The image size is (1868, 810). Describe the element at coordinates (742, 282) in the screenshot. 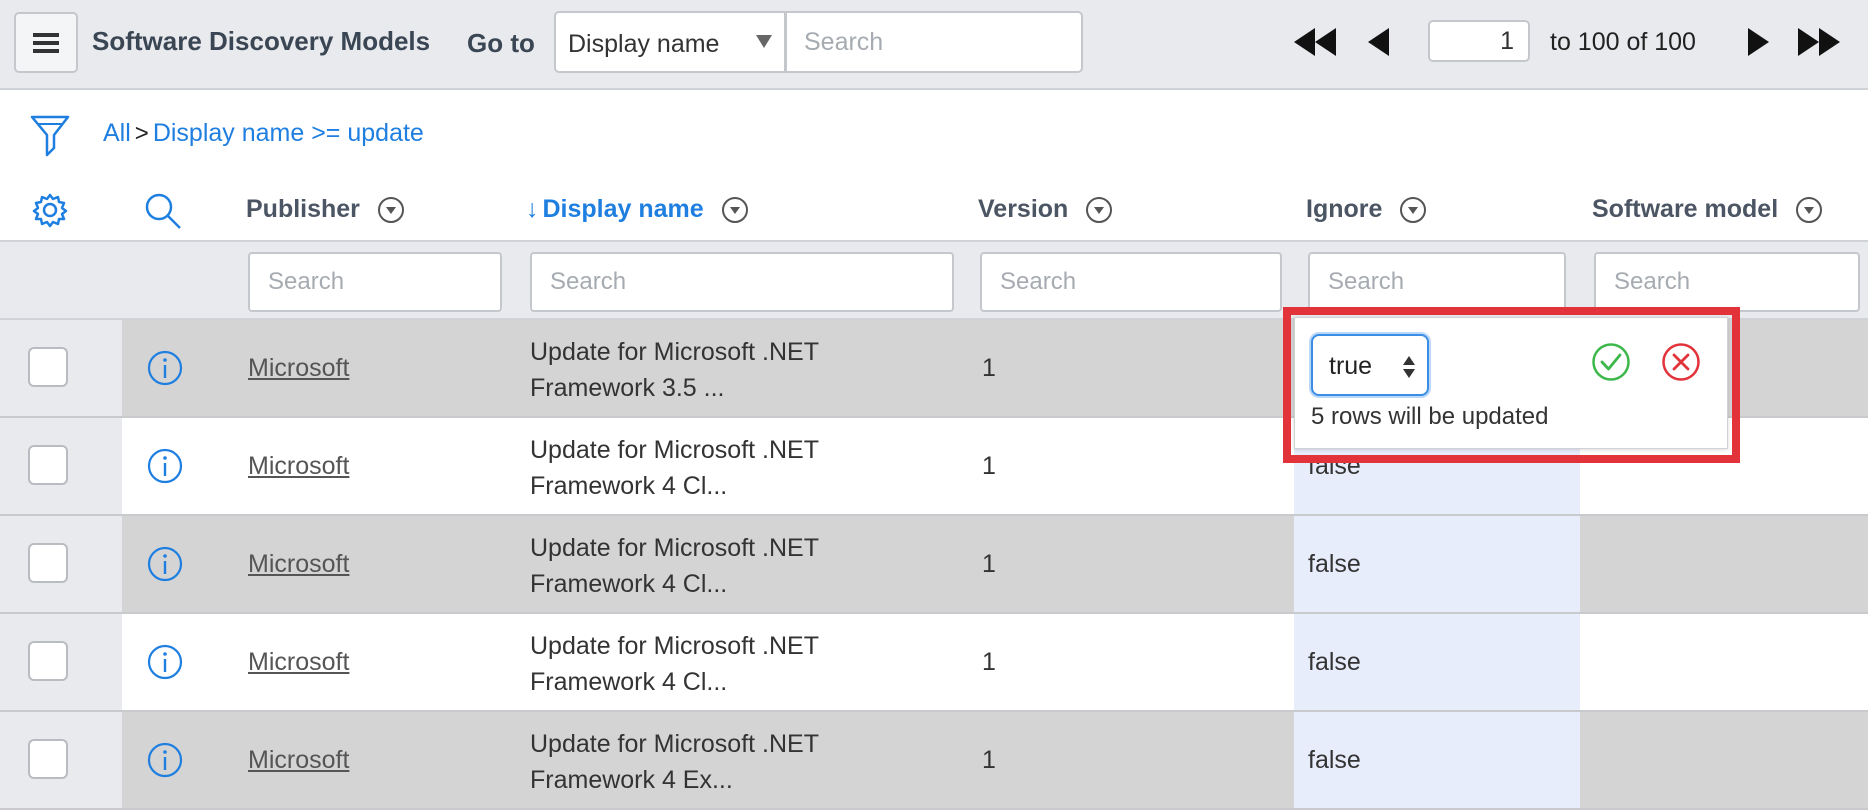

I see `display-name-search-input` at that location.